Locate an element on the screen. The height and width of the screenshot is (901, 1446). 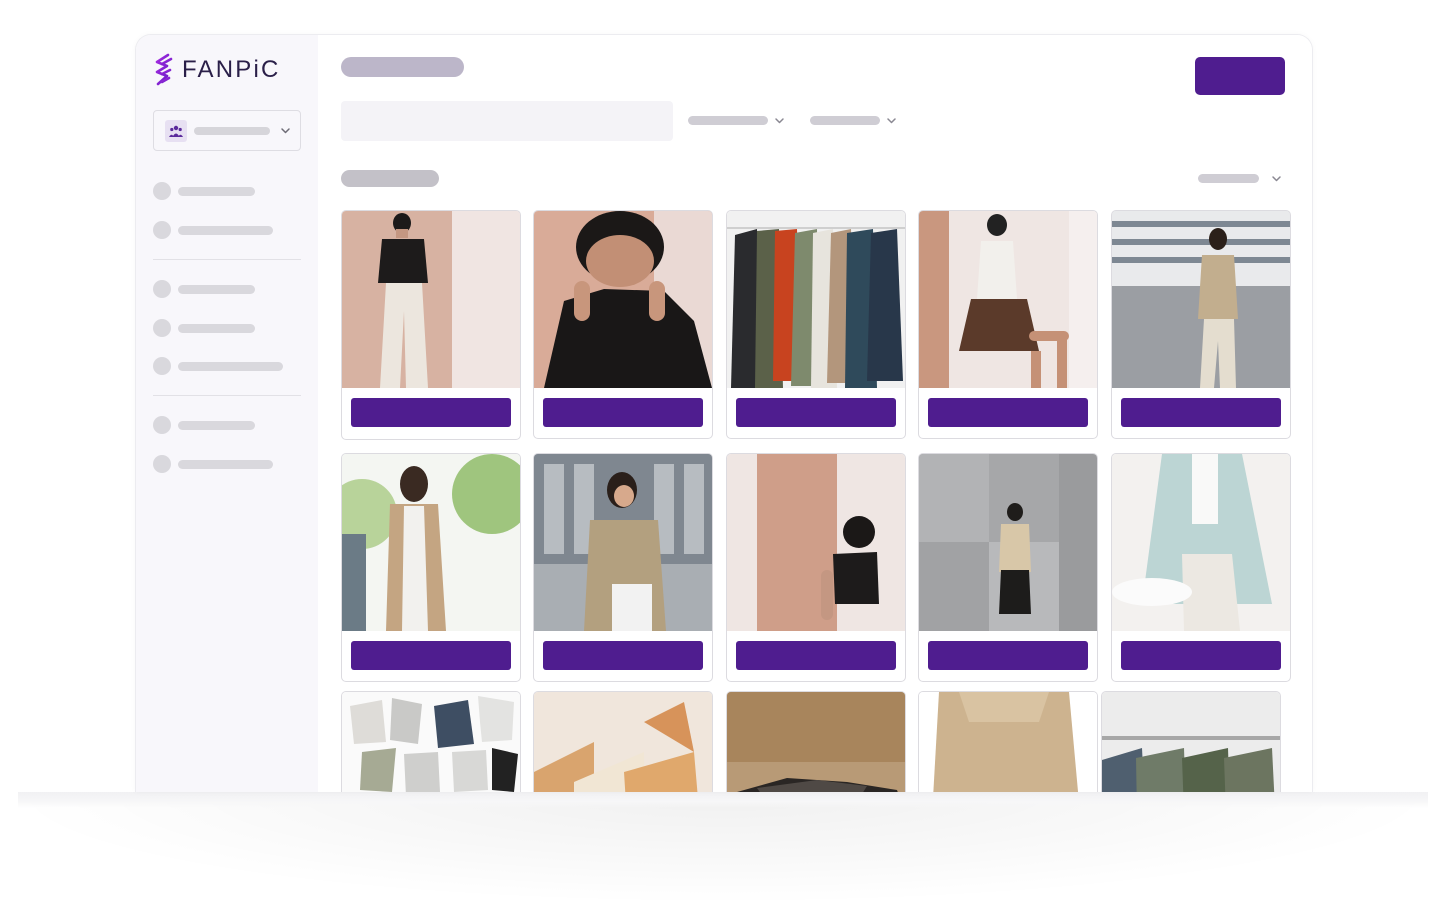
floor-shadow is located at coordinates (723, 846).